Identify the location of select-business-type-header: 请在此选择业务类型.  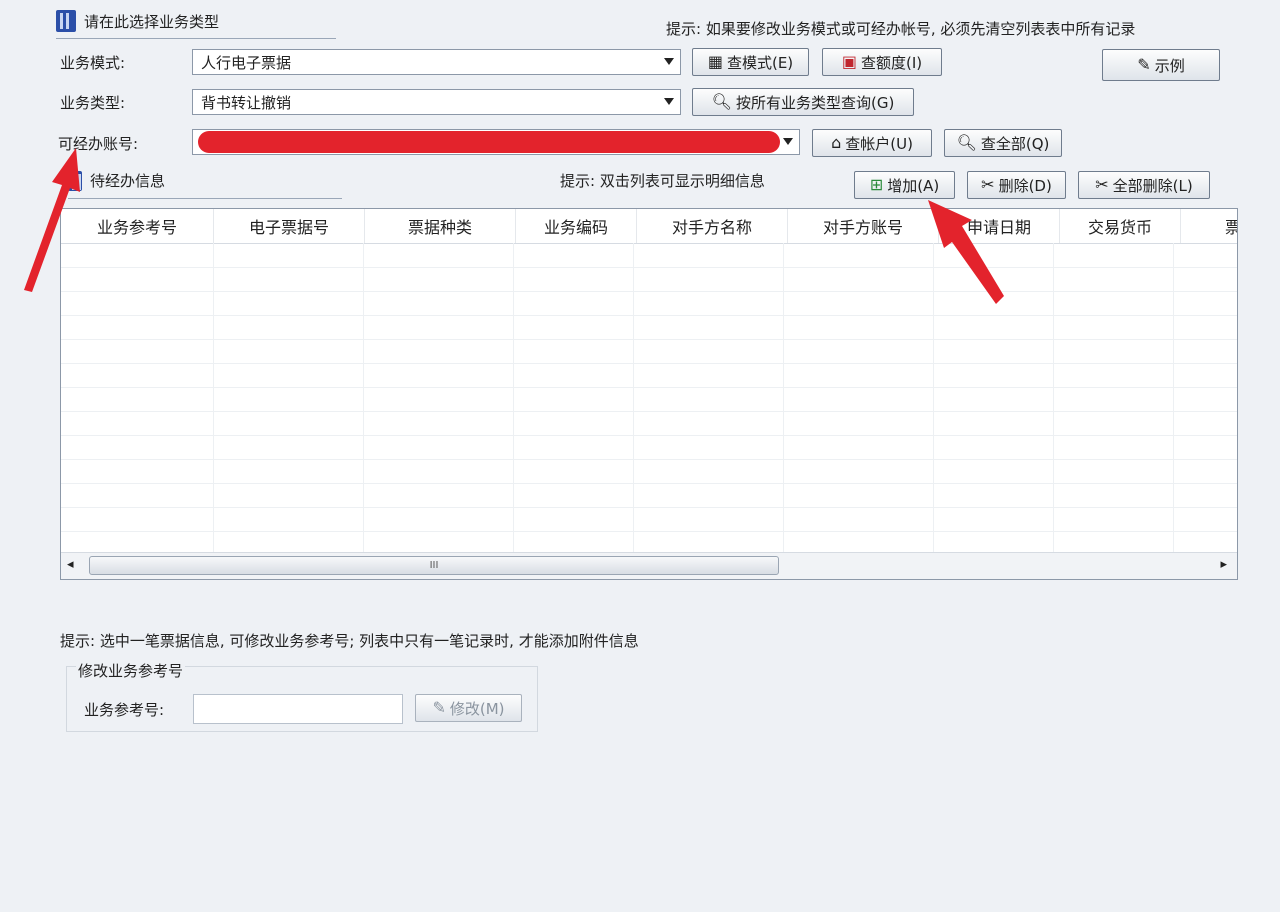
(137, 21).